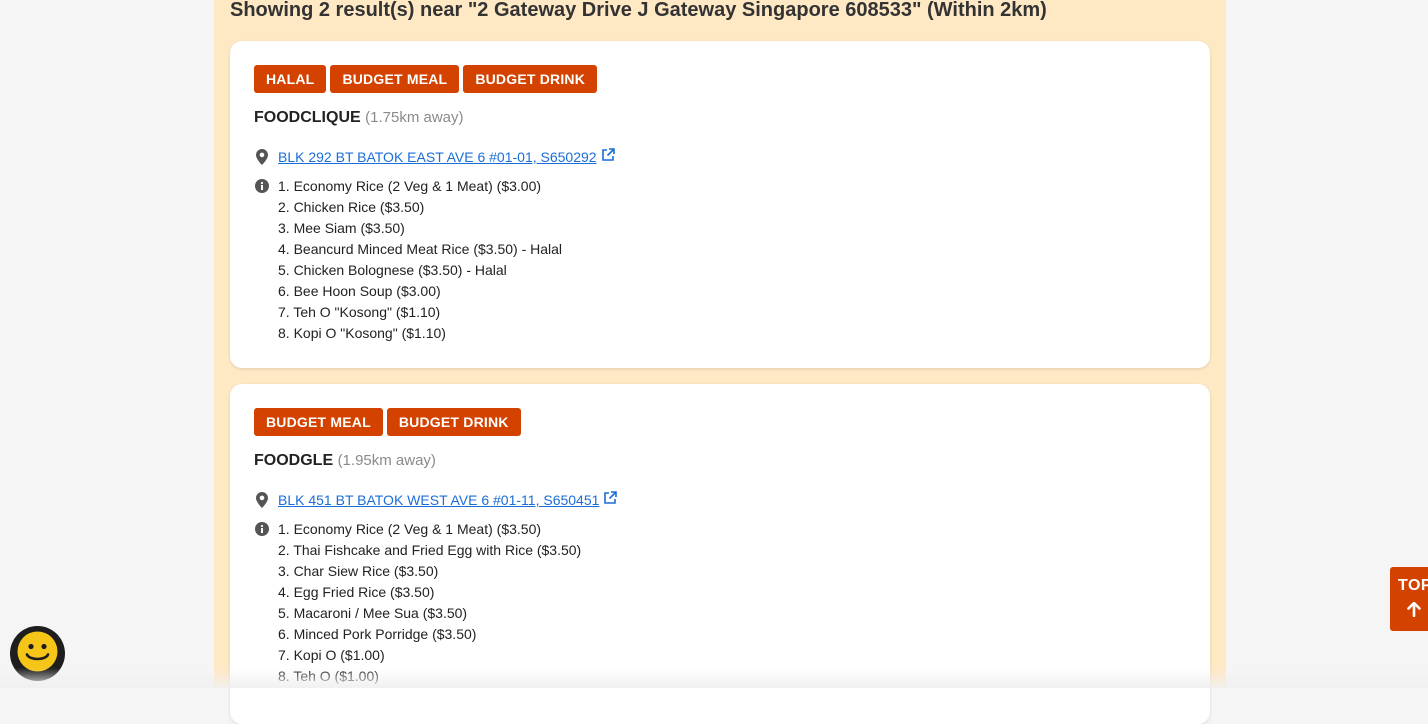 The width and height of the screenshot is (1428, 724). Describe the element at coordinates (331, 655) in the screenshot. I see `menu-item: 7. Kopi O ($1.00)` at that location.